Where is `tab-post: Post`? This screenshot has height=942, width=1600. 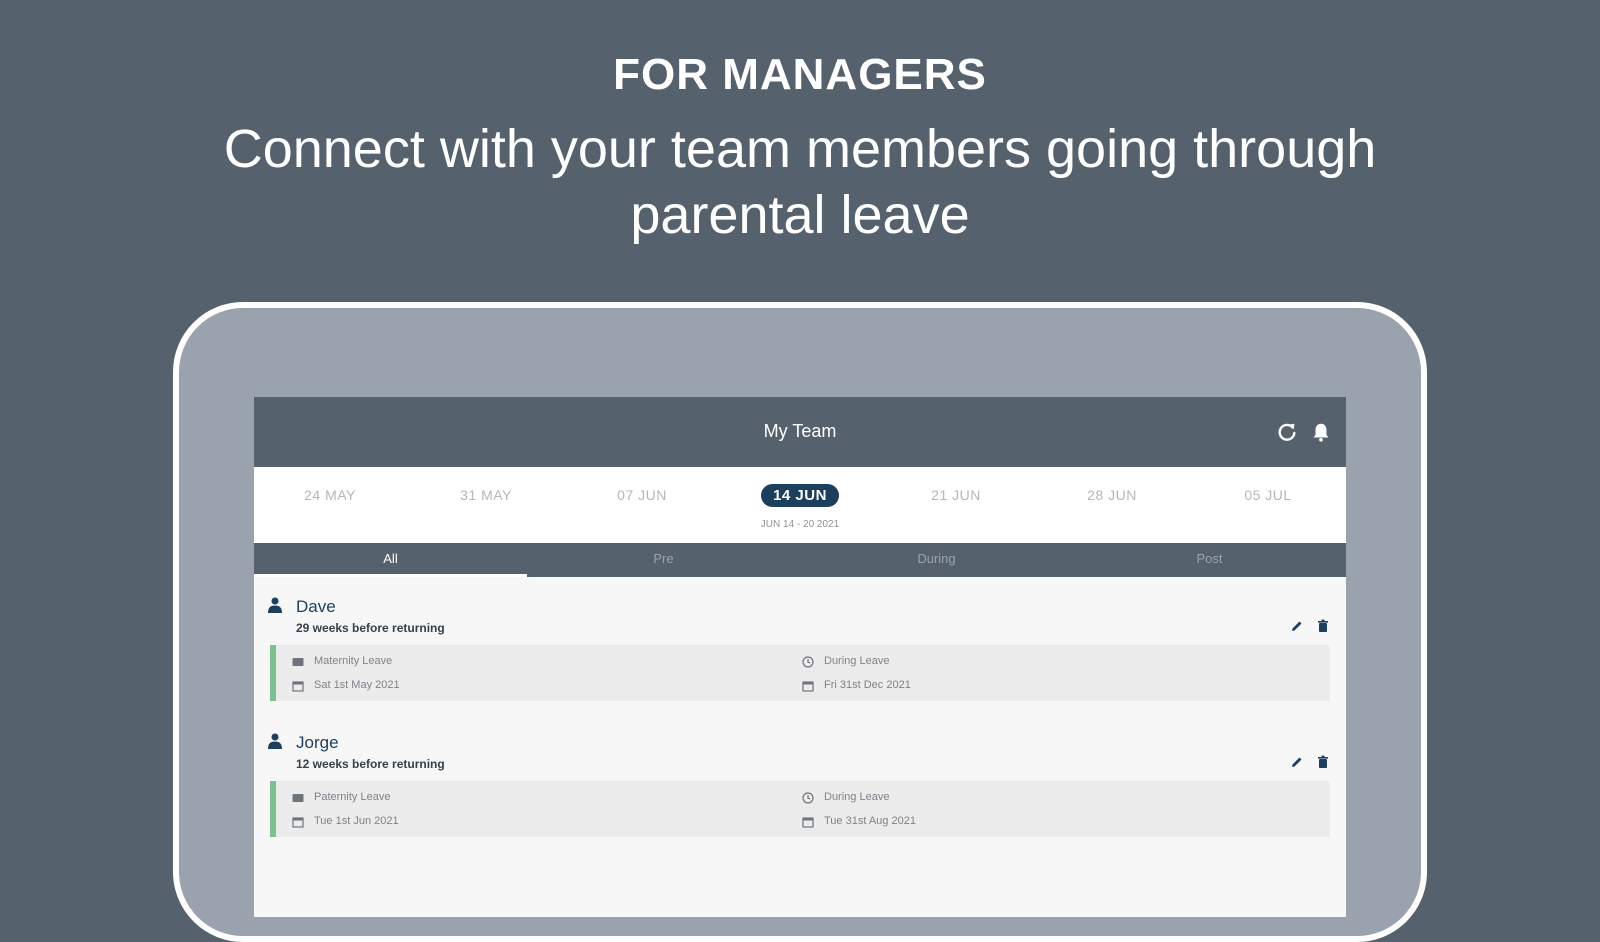
tab-post: Post is located at coordinates (1209, 560).